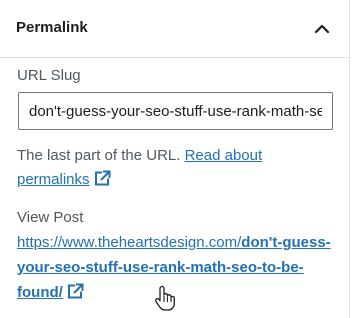  What do you see at coordinates (129, 242) in the screenshot?
I see `view-post-url-base: https://www.theheartsdesign.com/` at bounding box center [129, 242].